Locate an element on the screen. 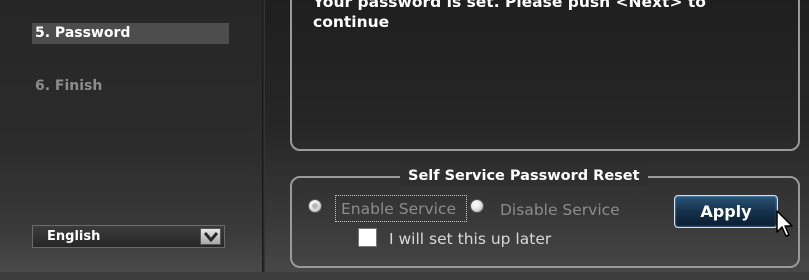 Image resolution: width=809 pixels, height=280 pixels. setup-later-checkbox is located at coordinates (367, 237).